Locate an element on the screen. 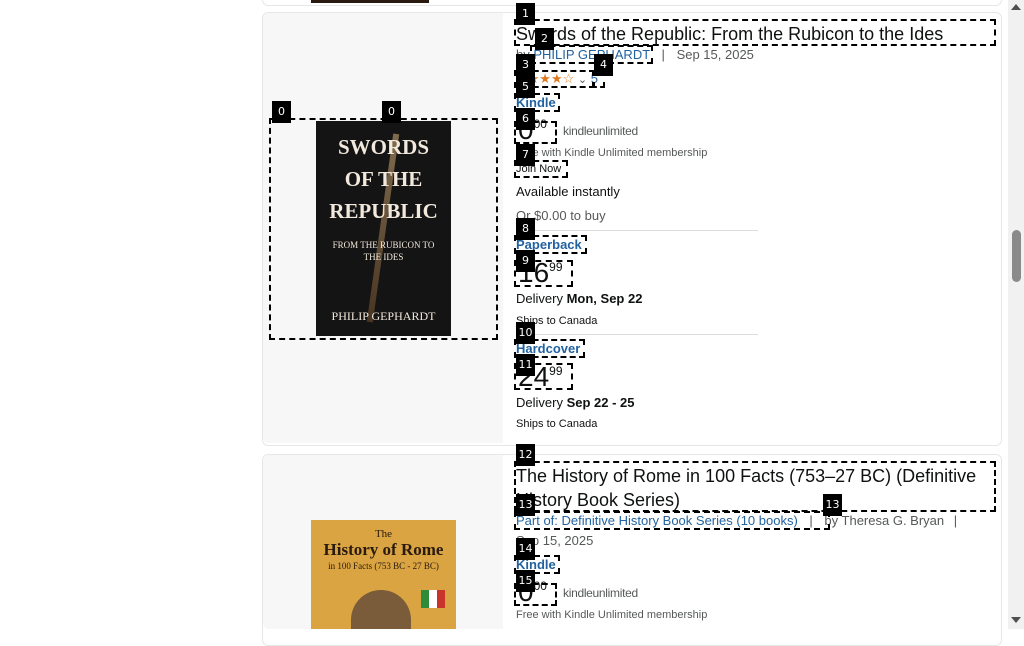 This screenshot has width=1024, height=646. flag-icon is located at coordinates (433, 599).